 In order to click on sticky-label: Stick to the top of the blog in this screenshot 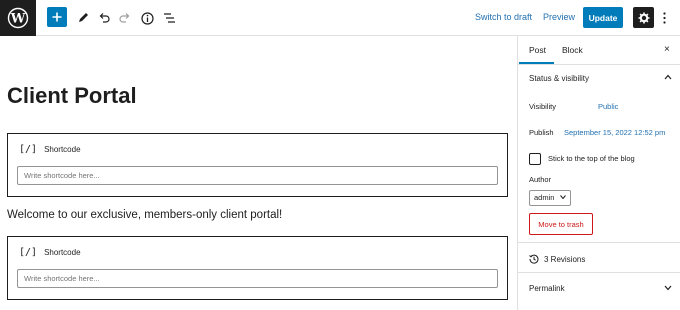, I will do `click(591, 158)`.